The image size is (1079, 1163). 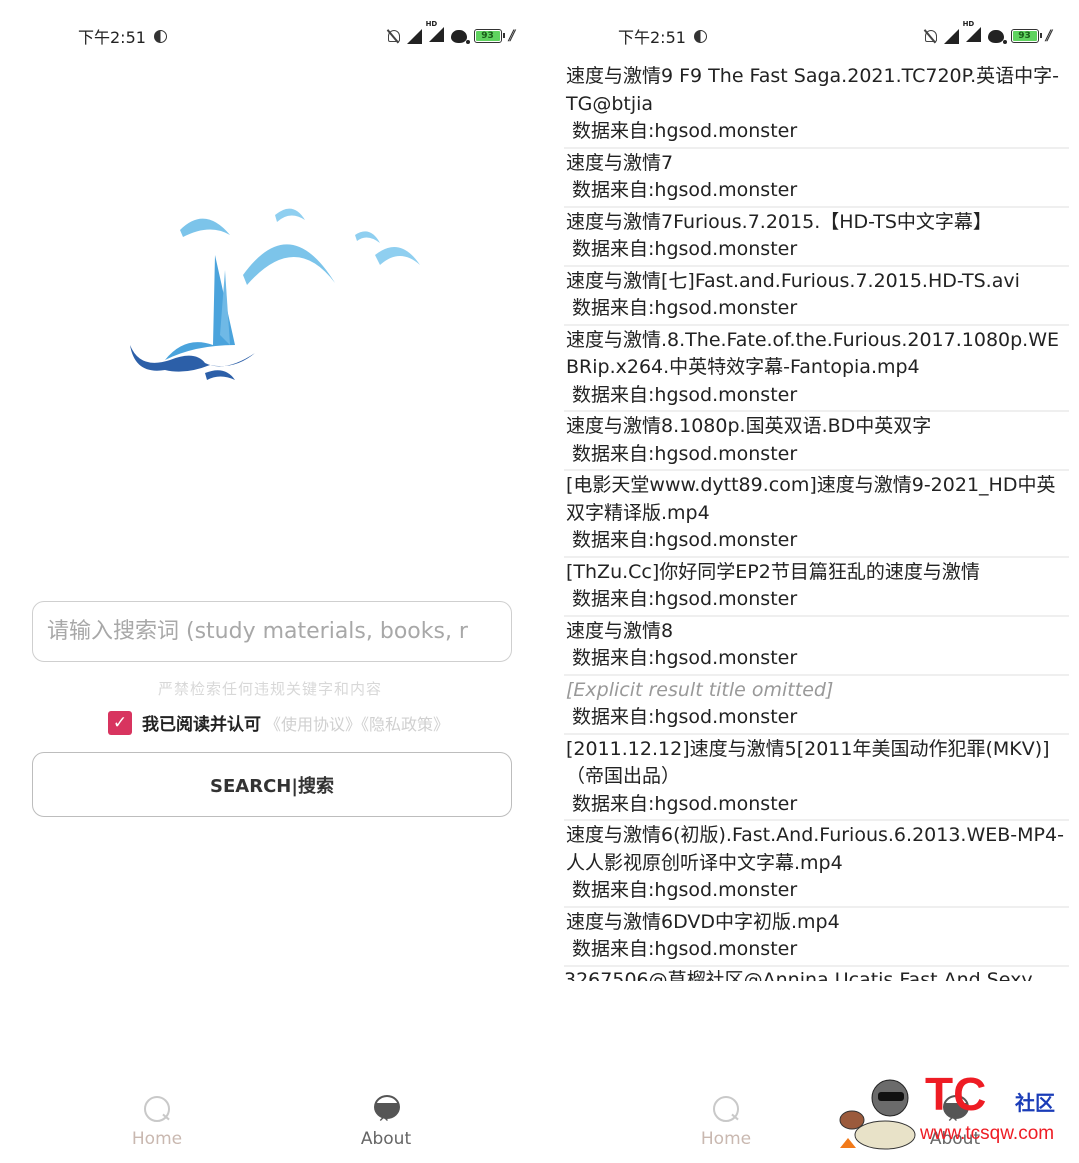 What do you see at coordinates (620, 162) in the screenshot?
I see `result-title: 速度与激情7` at bounding box center [620, 162].